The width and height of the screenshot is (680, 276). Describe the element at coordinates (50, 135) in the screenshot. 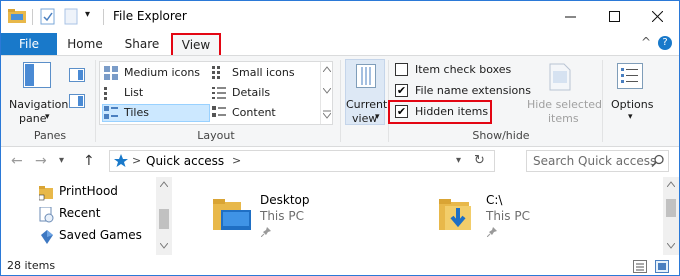

I see `panes-group-label: Panes` at that location.